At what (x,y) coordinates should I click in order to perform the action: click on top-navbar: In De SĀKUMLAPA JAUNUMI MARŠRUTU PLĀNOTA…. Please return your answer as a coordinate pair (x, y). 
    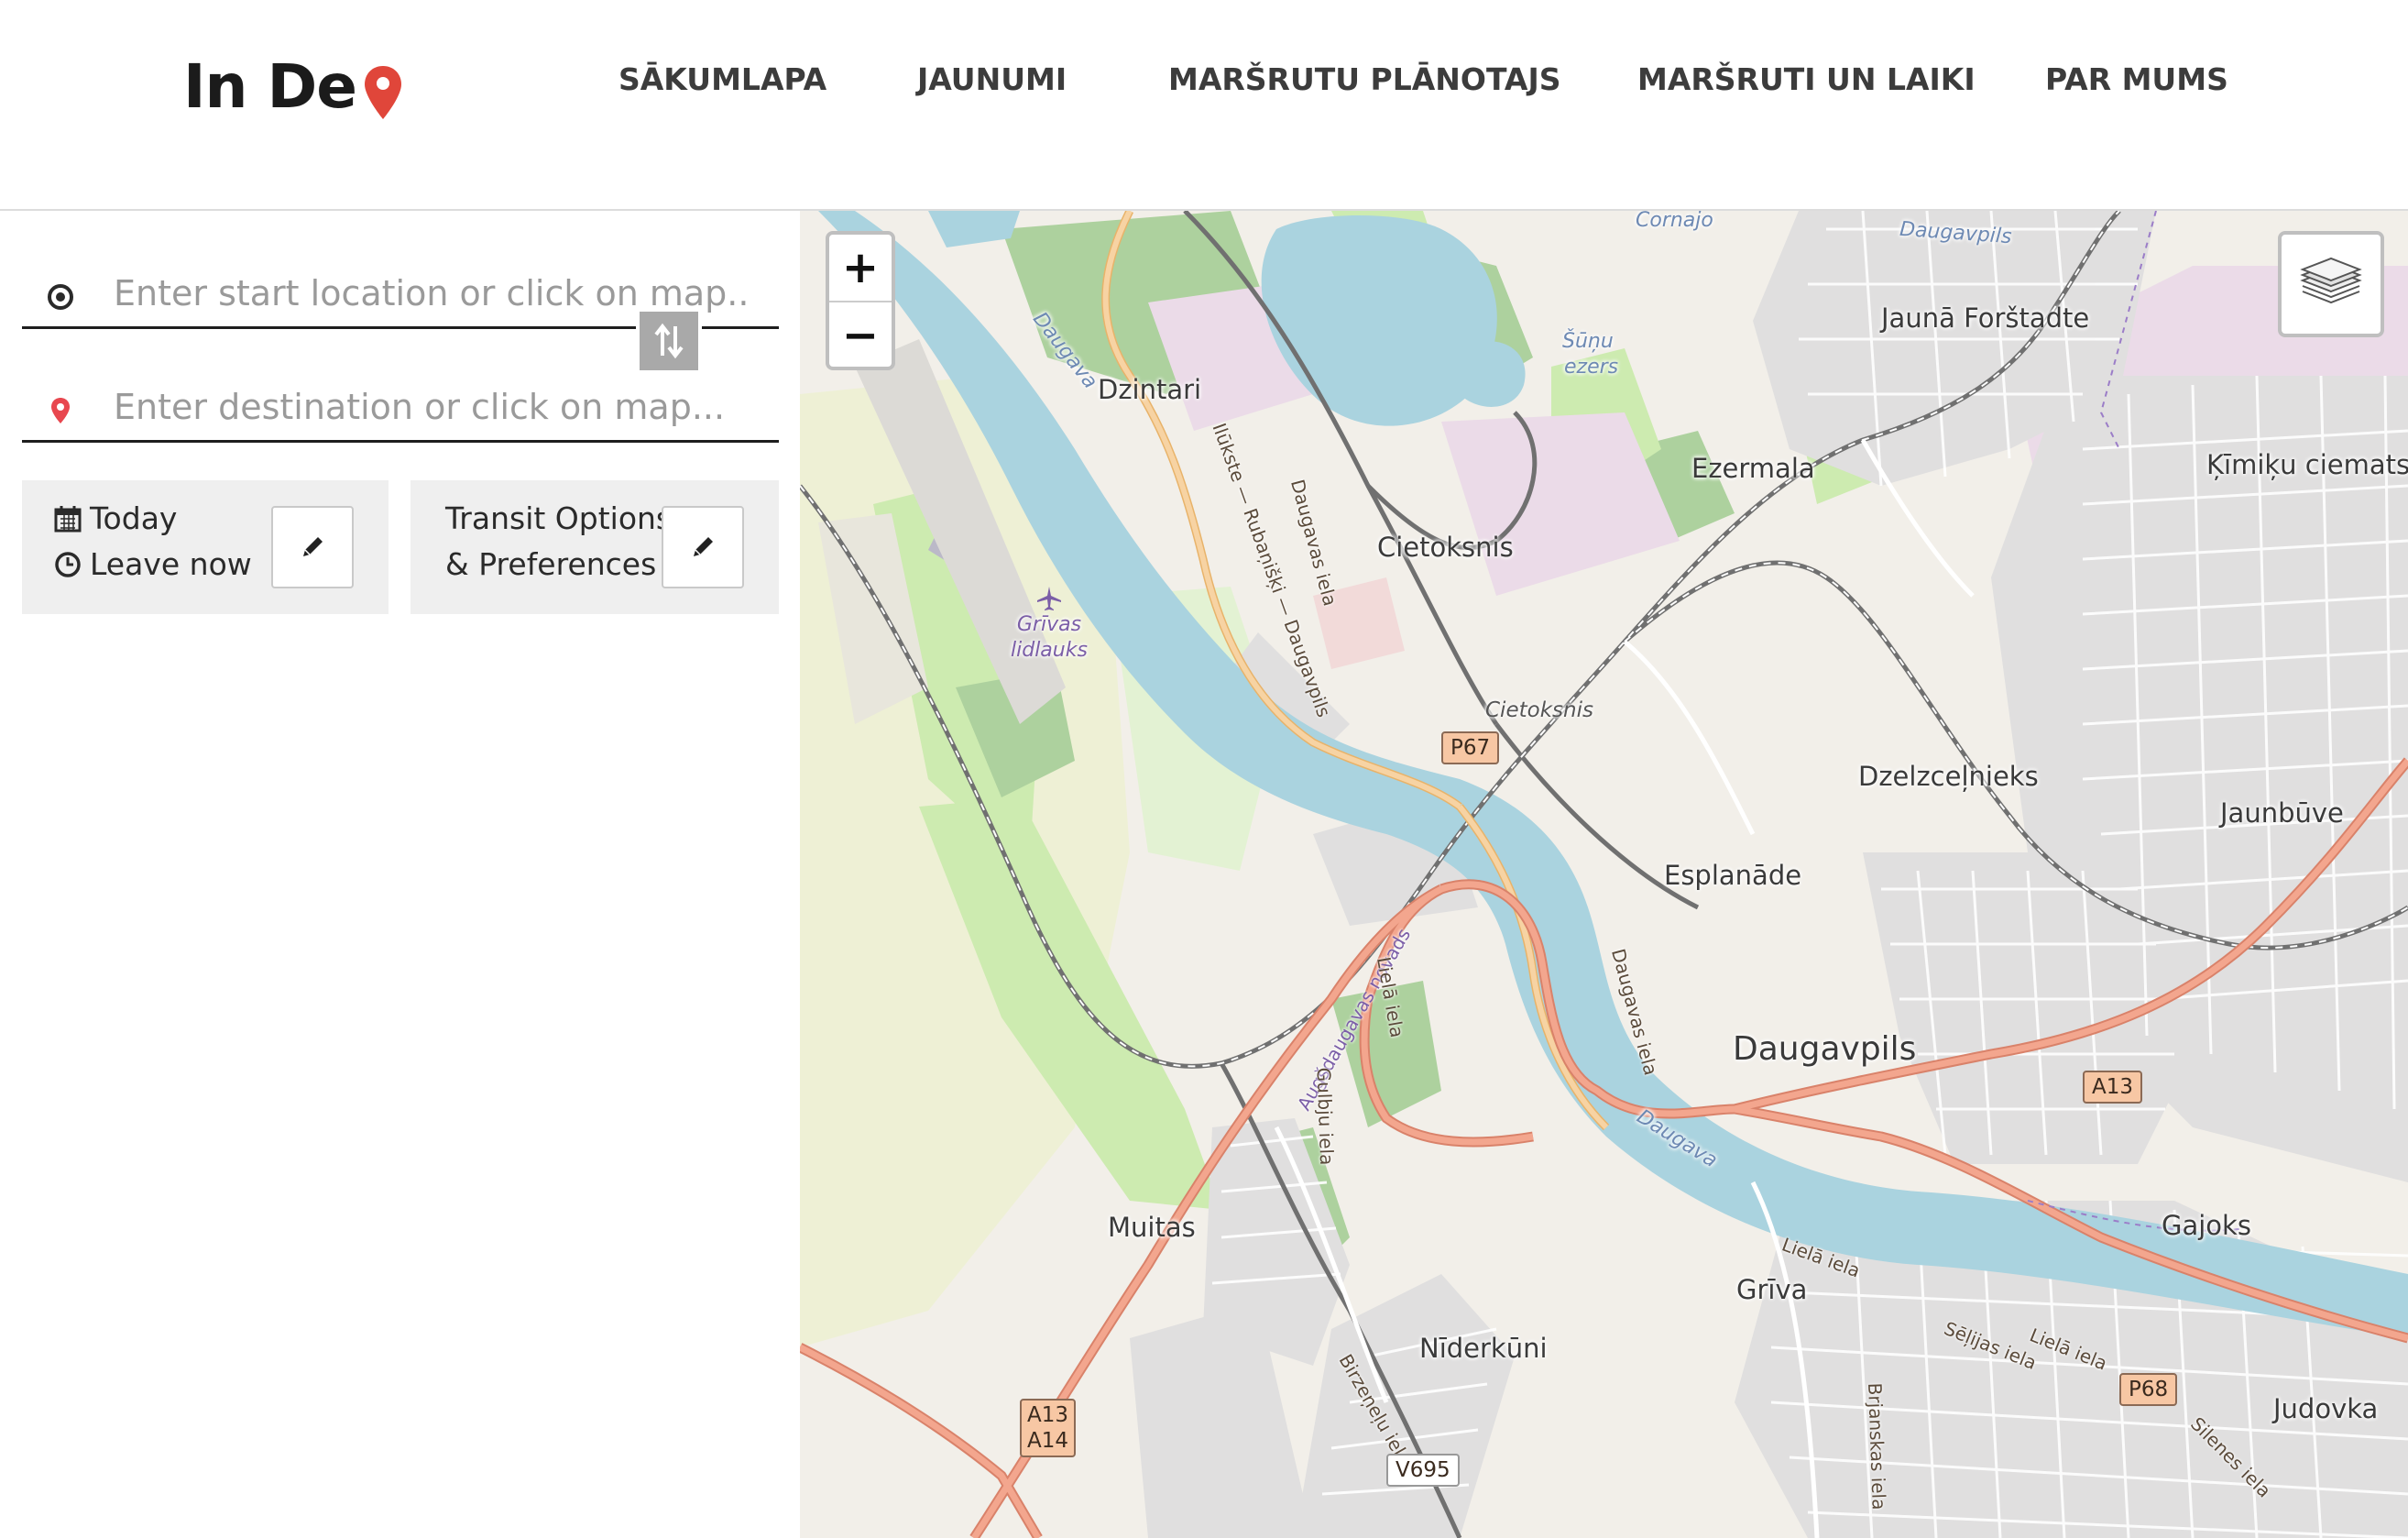
    Looking at the image, I should click on (1204, 105).